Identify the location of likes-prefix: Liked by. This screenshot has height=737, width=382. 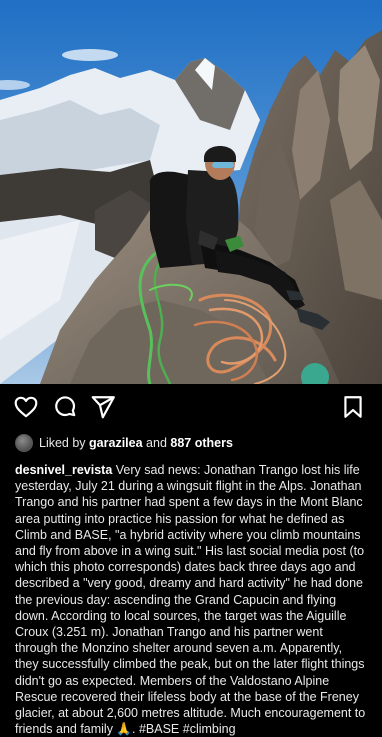
(62, 443).